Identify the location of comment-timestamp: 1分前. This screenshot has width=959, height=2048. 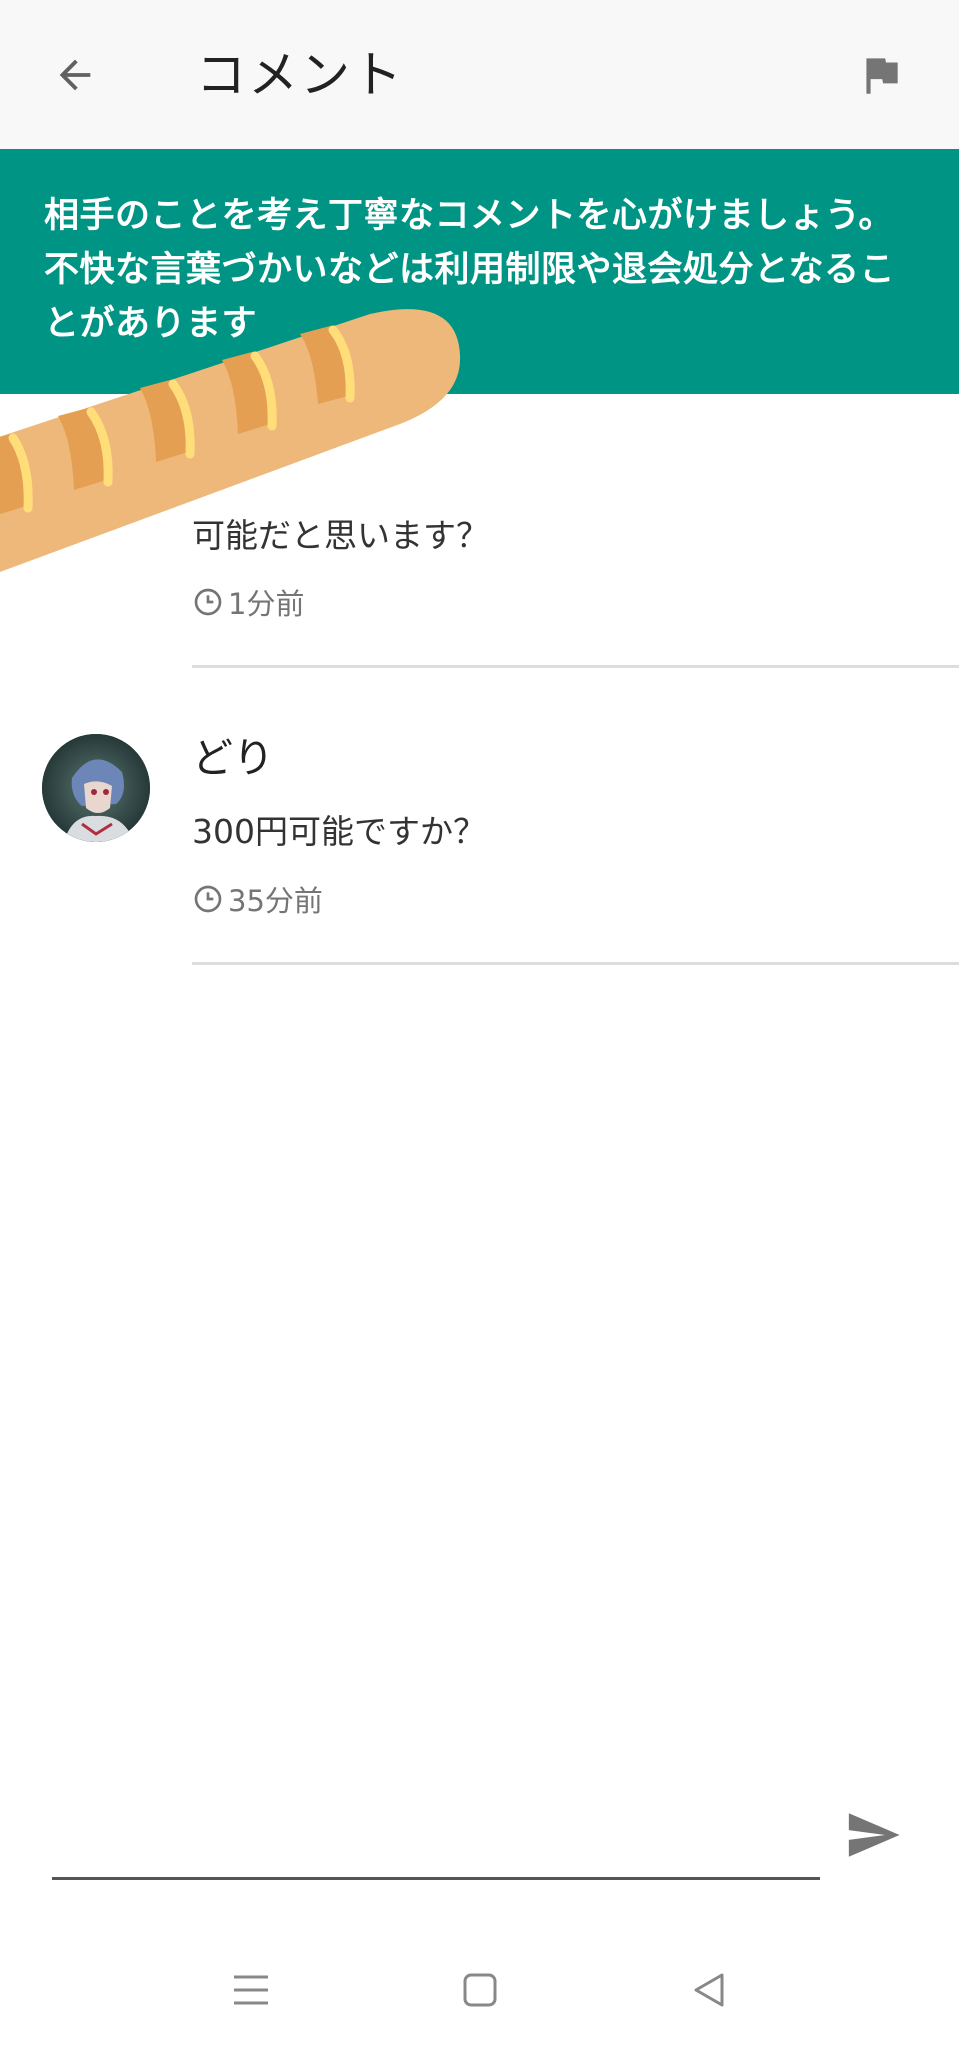
(248, 602).